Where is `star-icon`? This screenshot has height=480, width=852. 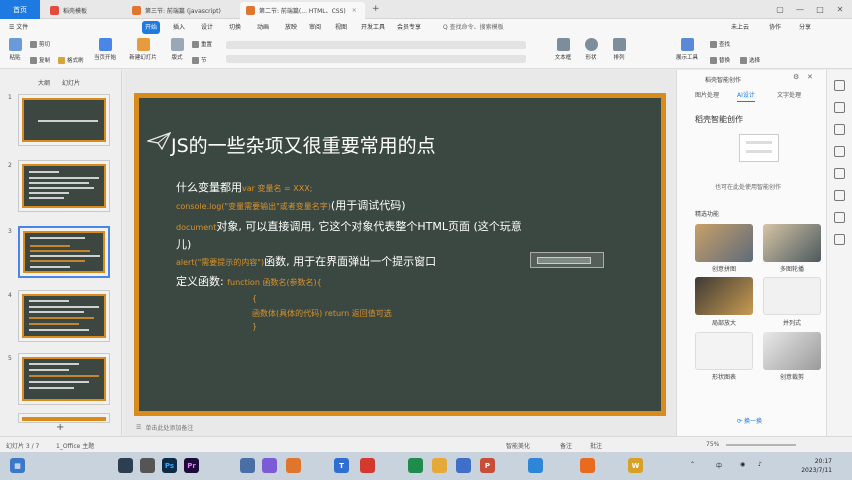 star-icon is located at coordinates (839, 173).